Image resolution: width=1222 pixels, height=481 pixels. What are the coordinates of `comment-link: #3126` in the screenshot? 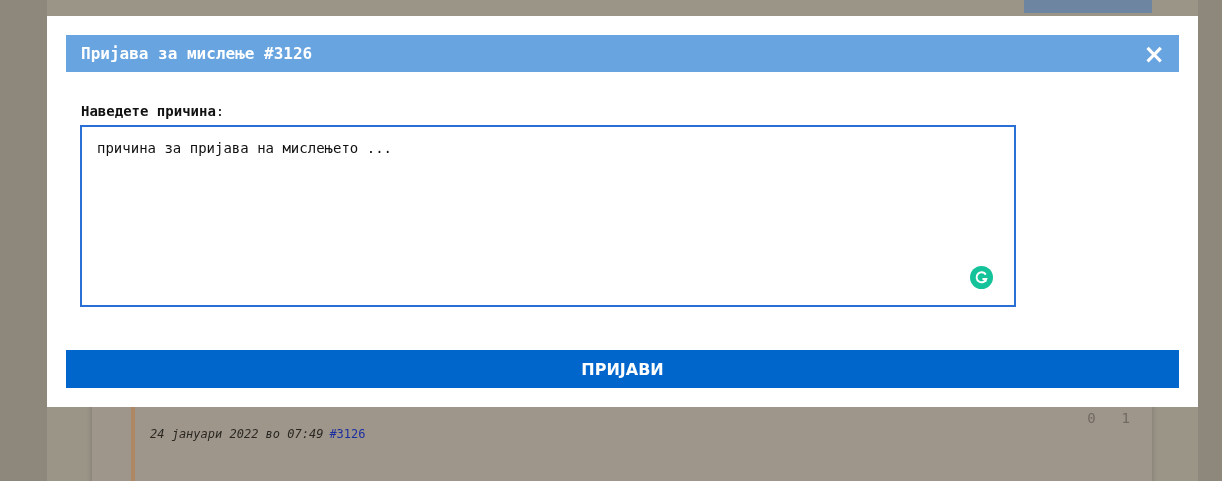 It's located at (347, 434).